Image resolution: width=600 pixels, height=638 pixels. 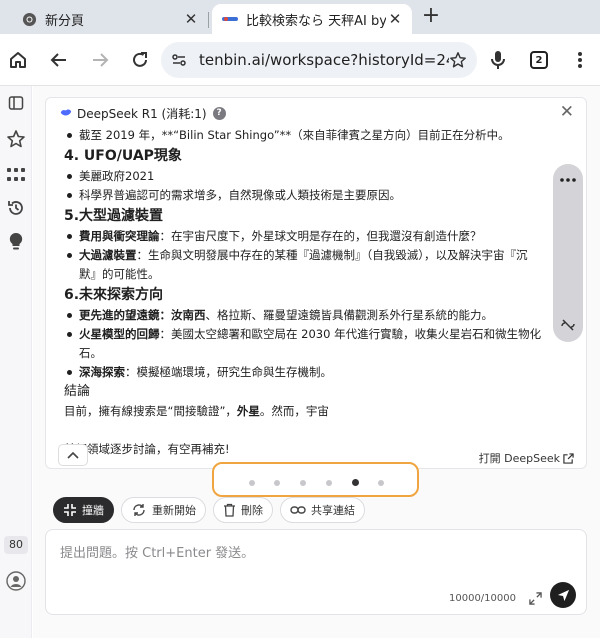 What do you see at coordinates (147, 449) in the screenshot?
I see `final-note: 某個領域逐步討論，有空再補充!` at bounding box center [147, 449].